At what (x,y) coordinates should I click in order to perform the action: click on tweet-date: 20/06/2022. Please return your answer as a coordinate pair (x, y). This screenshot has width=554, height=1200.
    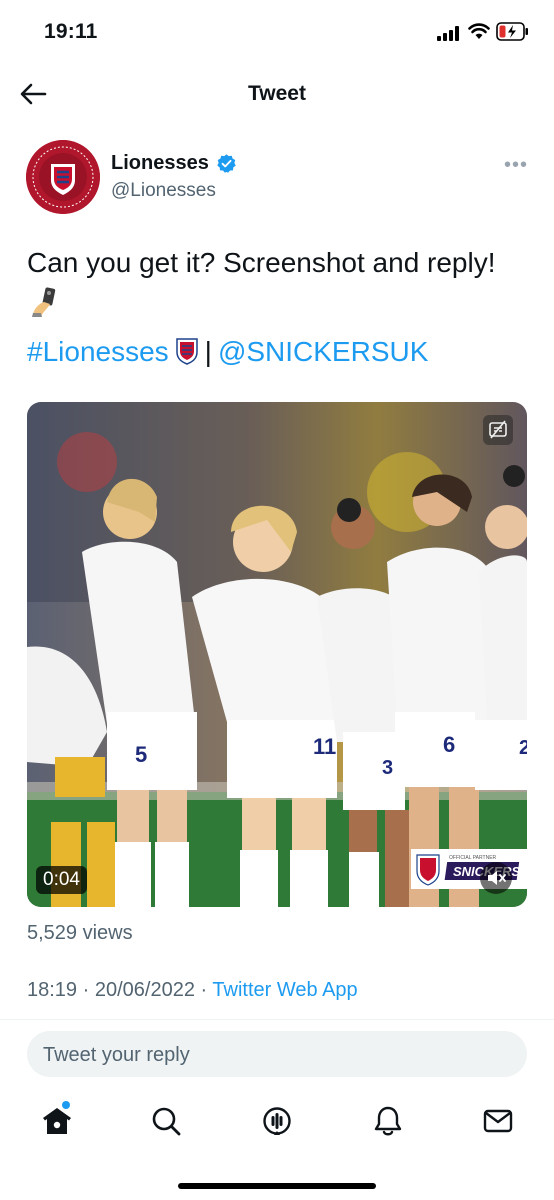
    Looking at the image, I should click on (144, 990).